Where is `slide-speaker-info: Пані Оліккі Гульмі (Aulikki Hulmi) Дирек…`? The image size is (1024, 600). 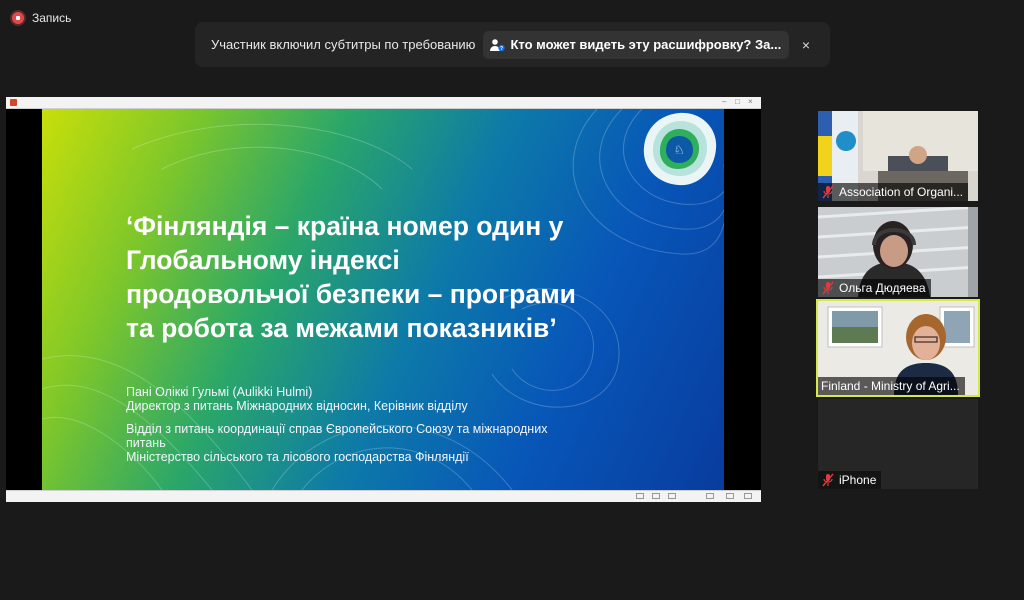 slide-speaker-info: Пані Оліккі Гульмі (Aulikki Hulmi) Дирек… is located at coordinates (376, 424).